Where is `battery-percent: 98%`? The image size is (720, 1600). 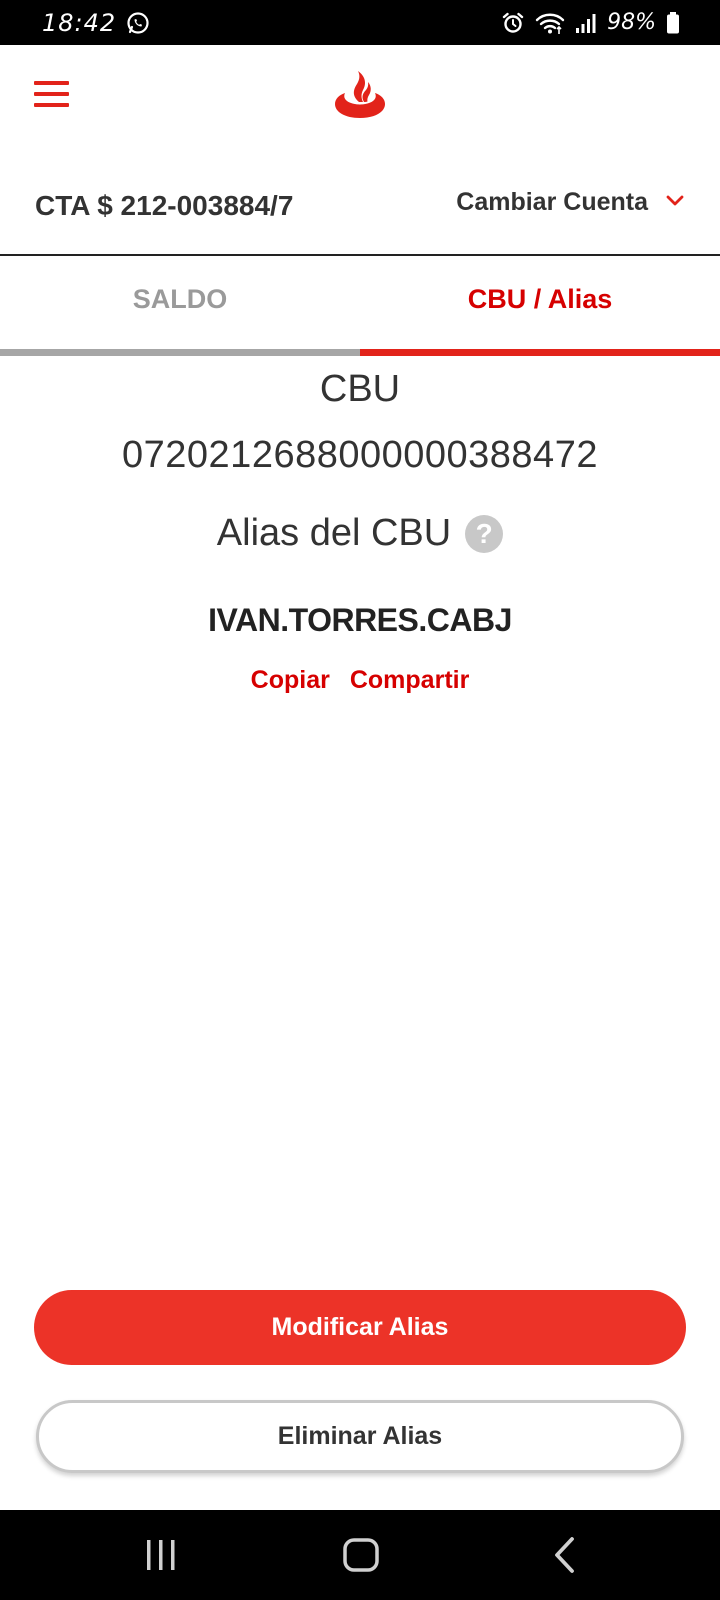 battery-percent: 98% is located at coordinates (631, 22).